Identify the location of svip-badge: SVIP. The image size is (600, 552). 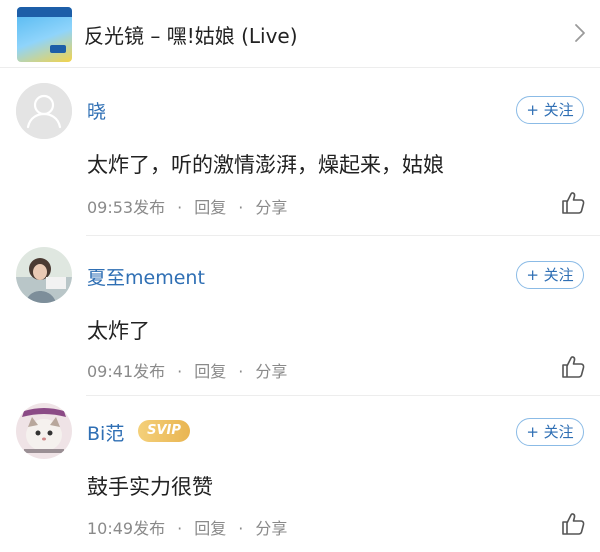
(164, 431).